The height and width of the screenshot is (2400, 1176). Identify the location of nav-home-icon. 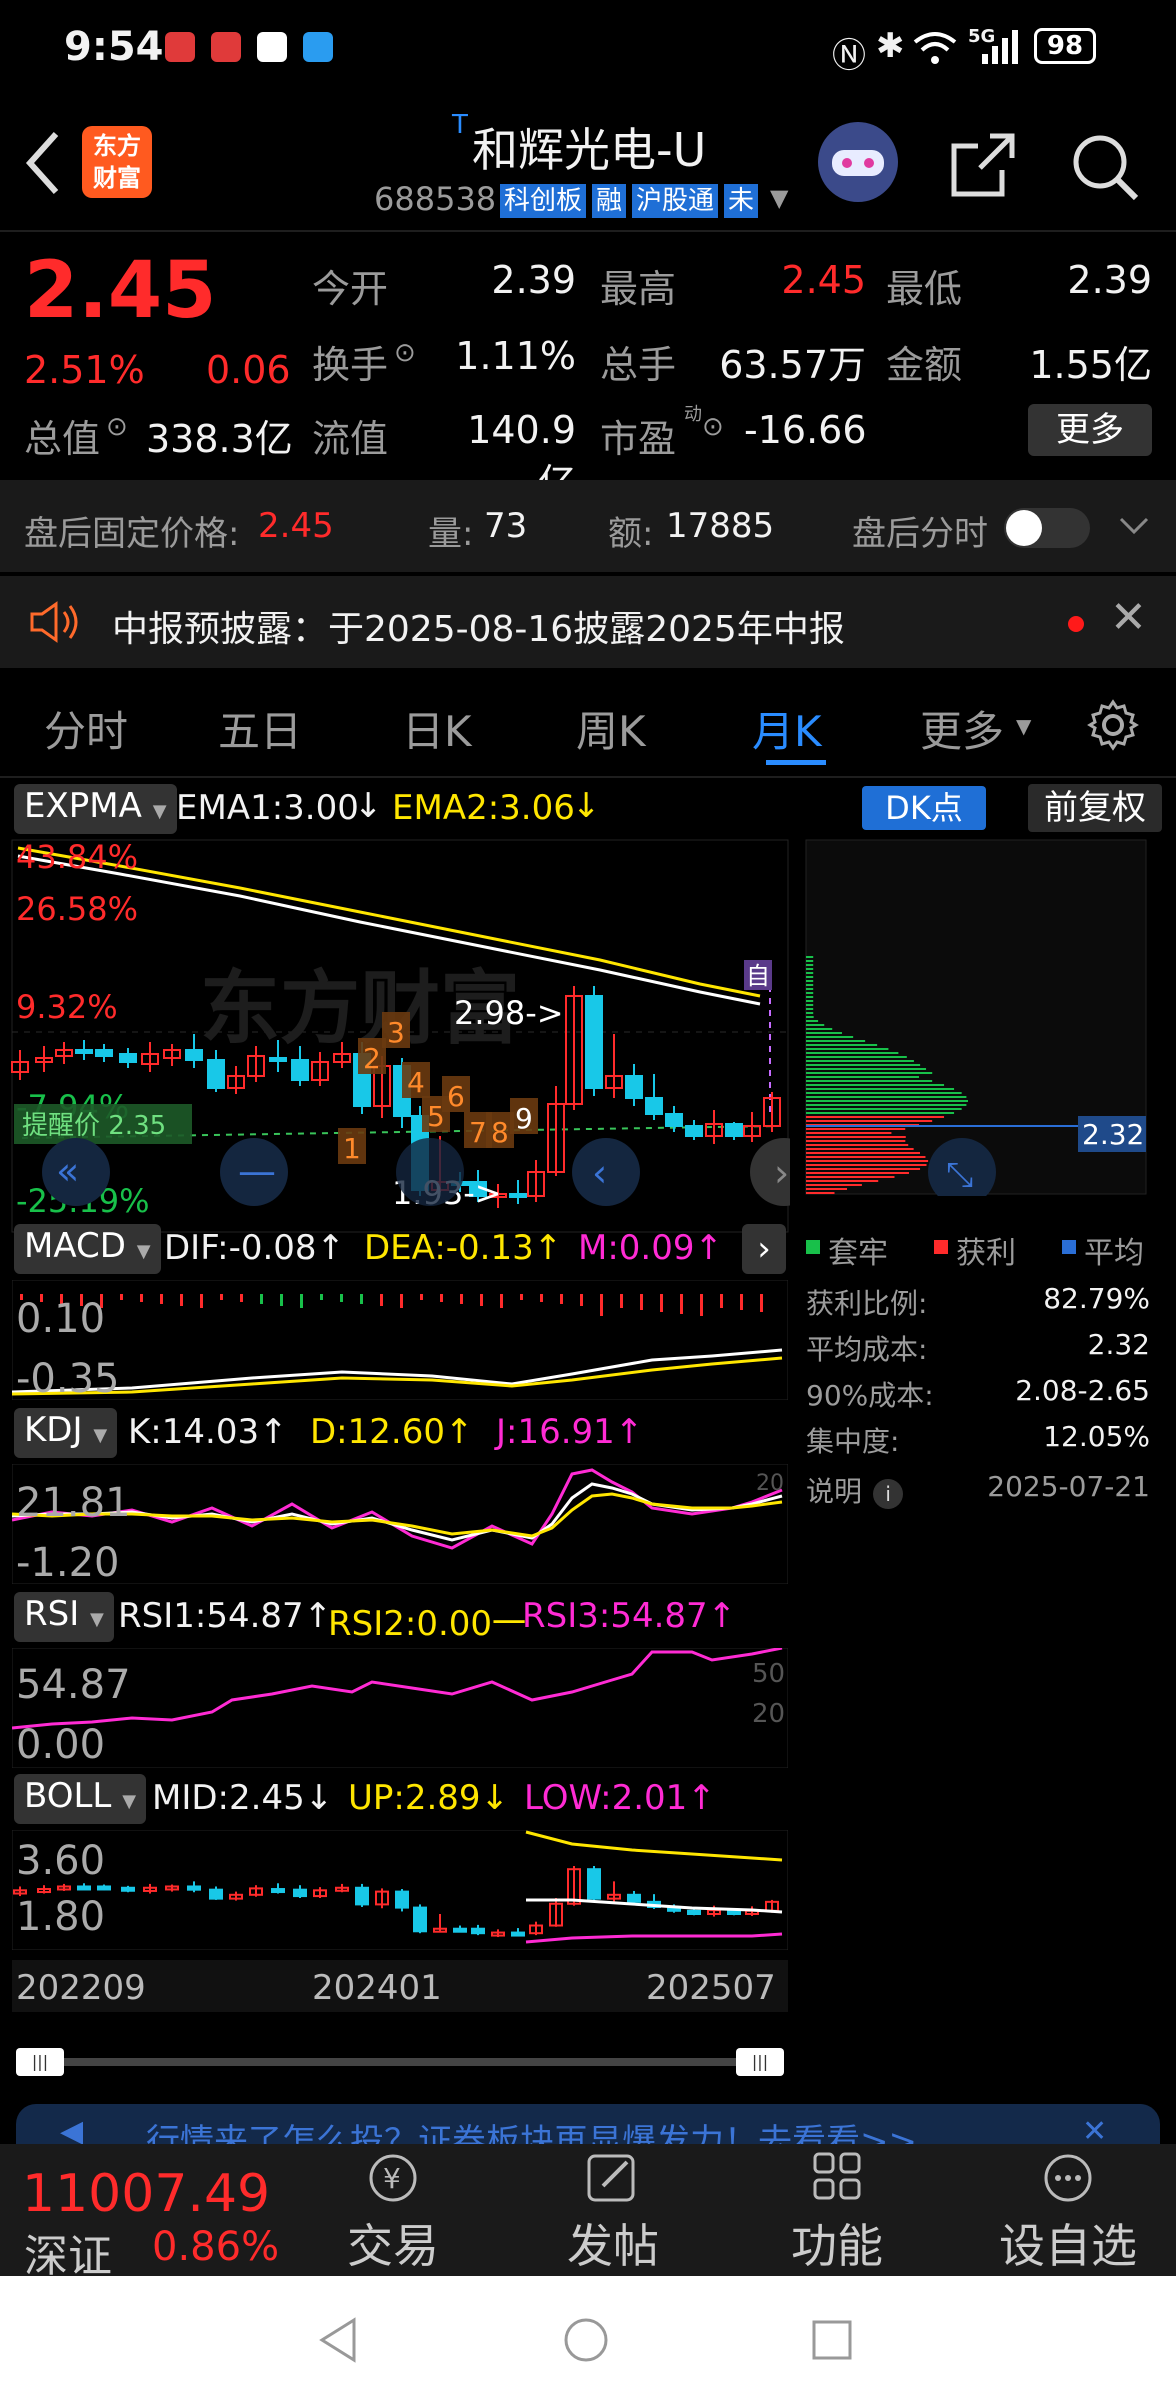
(586, 2340).